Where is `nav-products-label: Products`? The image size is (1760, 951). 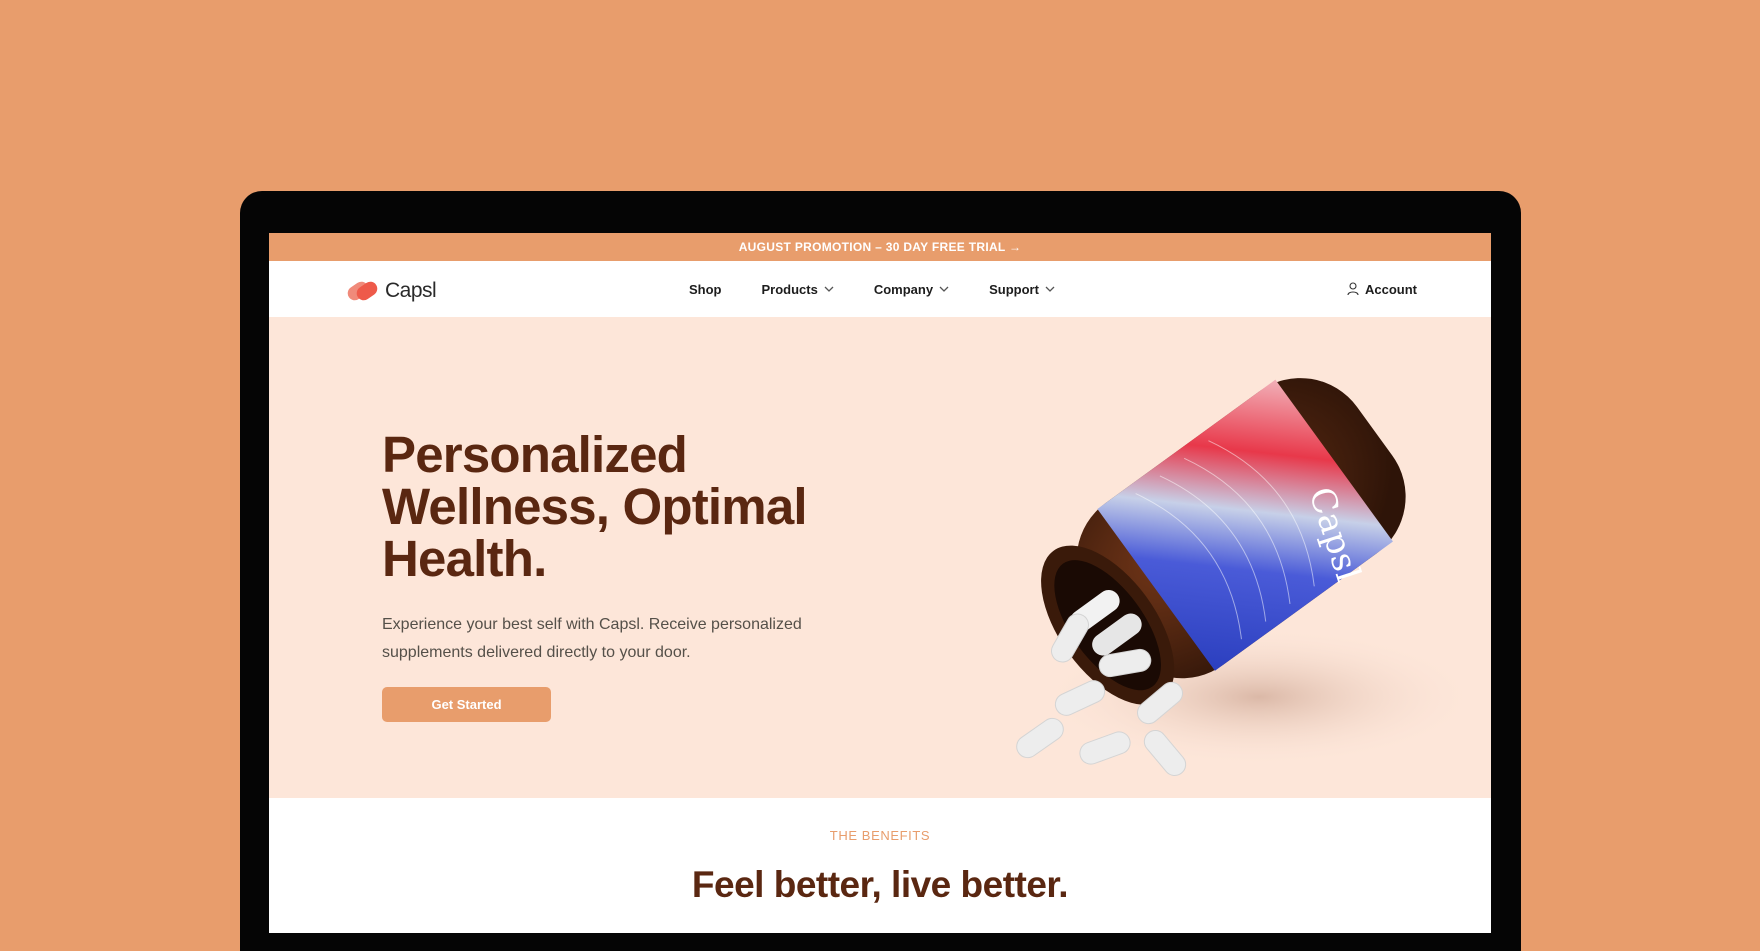
nav-products-label: Products is located at coordinates (789, 289).